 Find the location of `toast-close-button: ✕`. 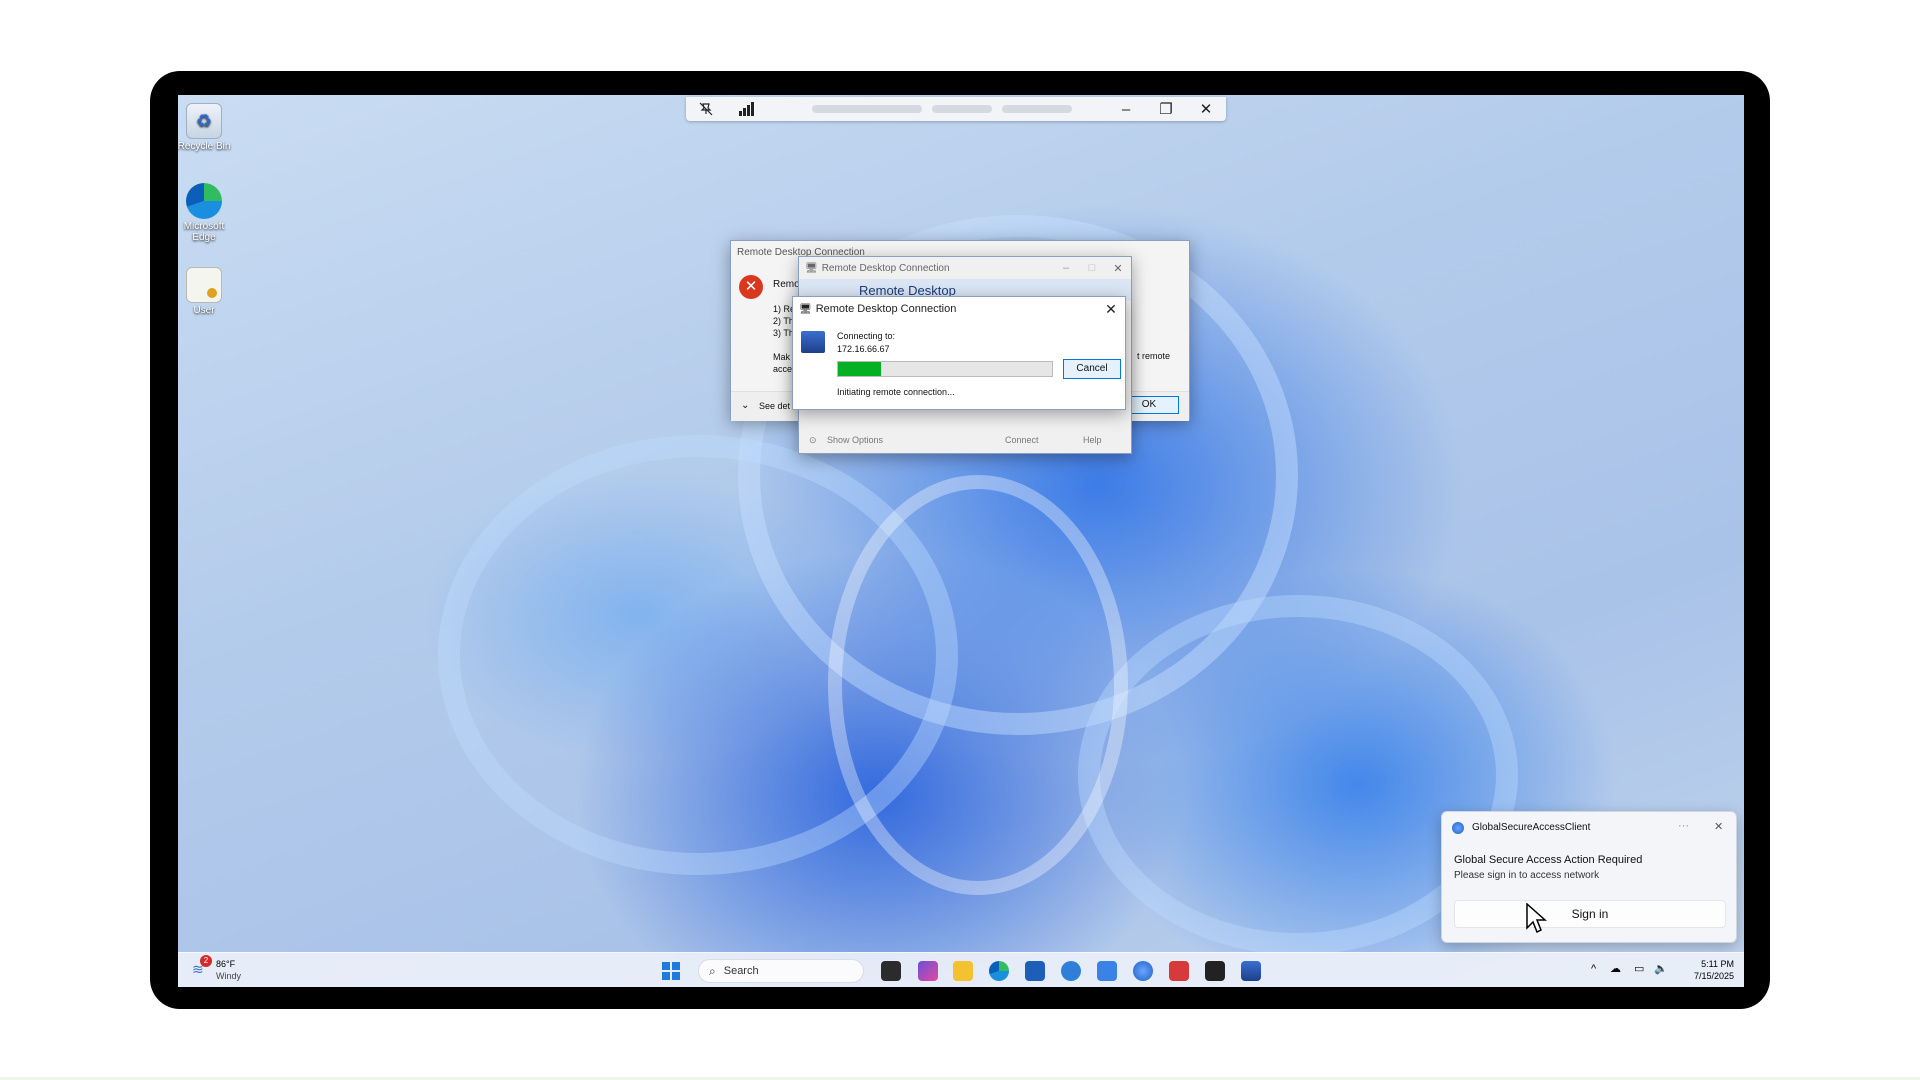

toast-close-button: ✕ is located at coordinates (1718, 826).